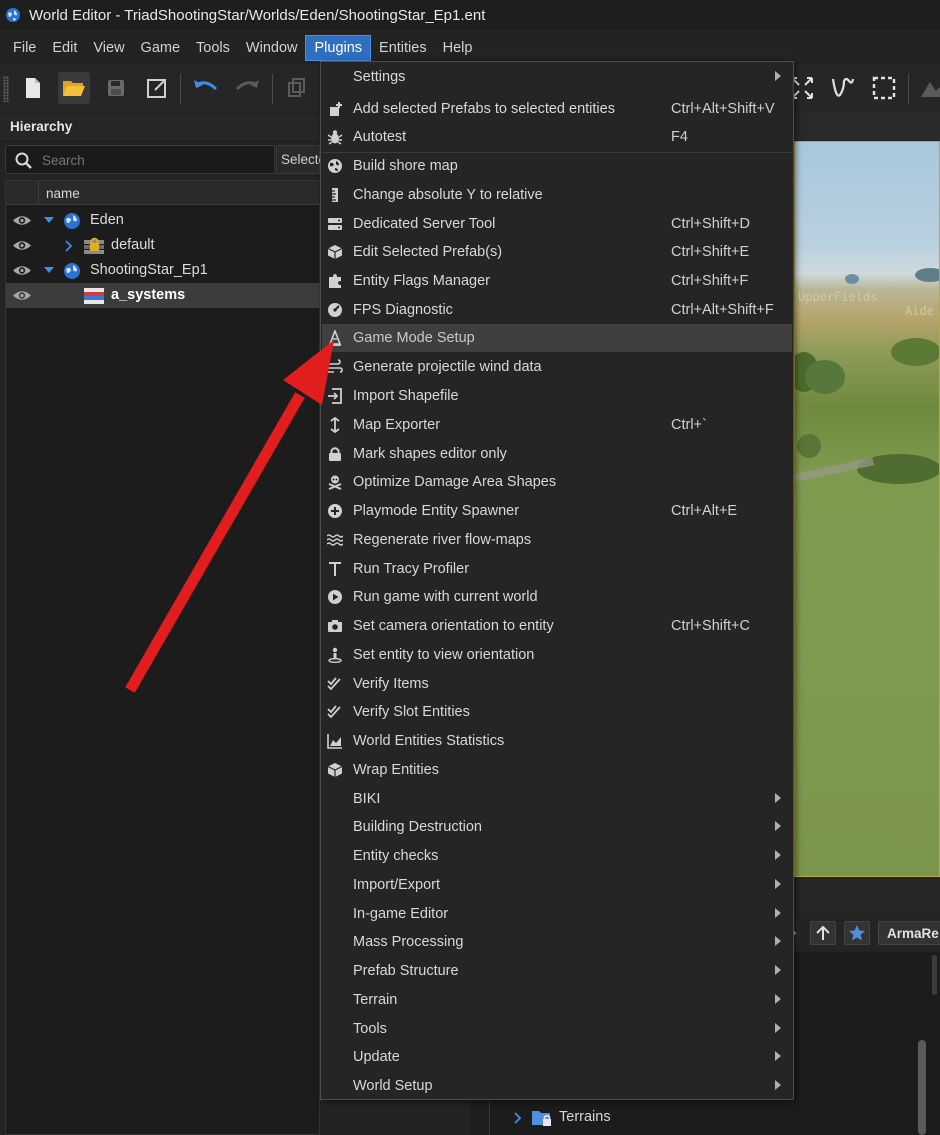  Describe the element at coordinates (297, 88) in the screenshot. I see `copy-button` at that location.